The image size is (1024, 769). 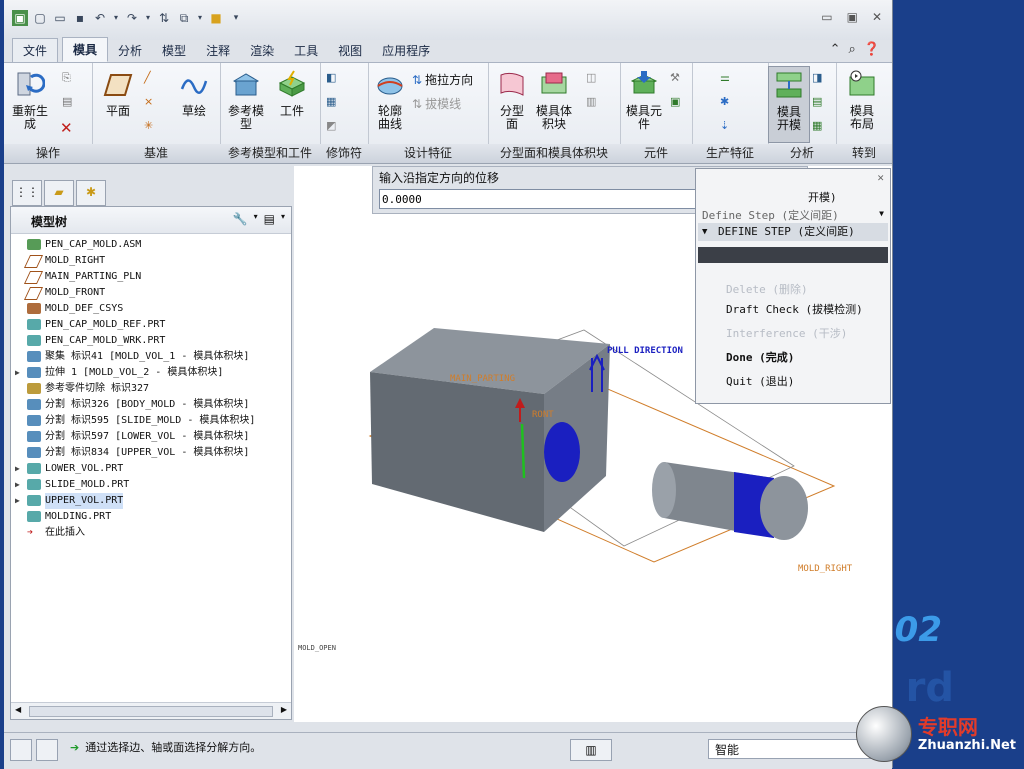 I want to click on tree-row: ▶ SLIDE_MOLD.PRT, so click(x=151, y=485).